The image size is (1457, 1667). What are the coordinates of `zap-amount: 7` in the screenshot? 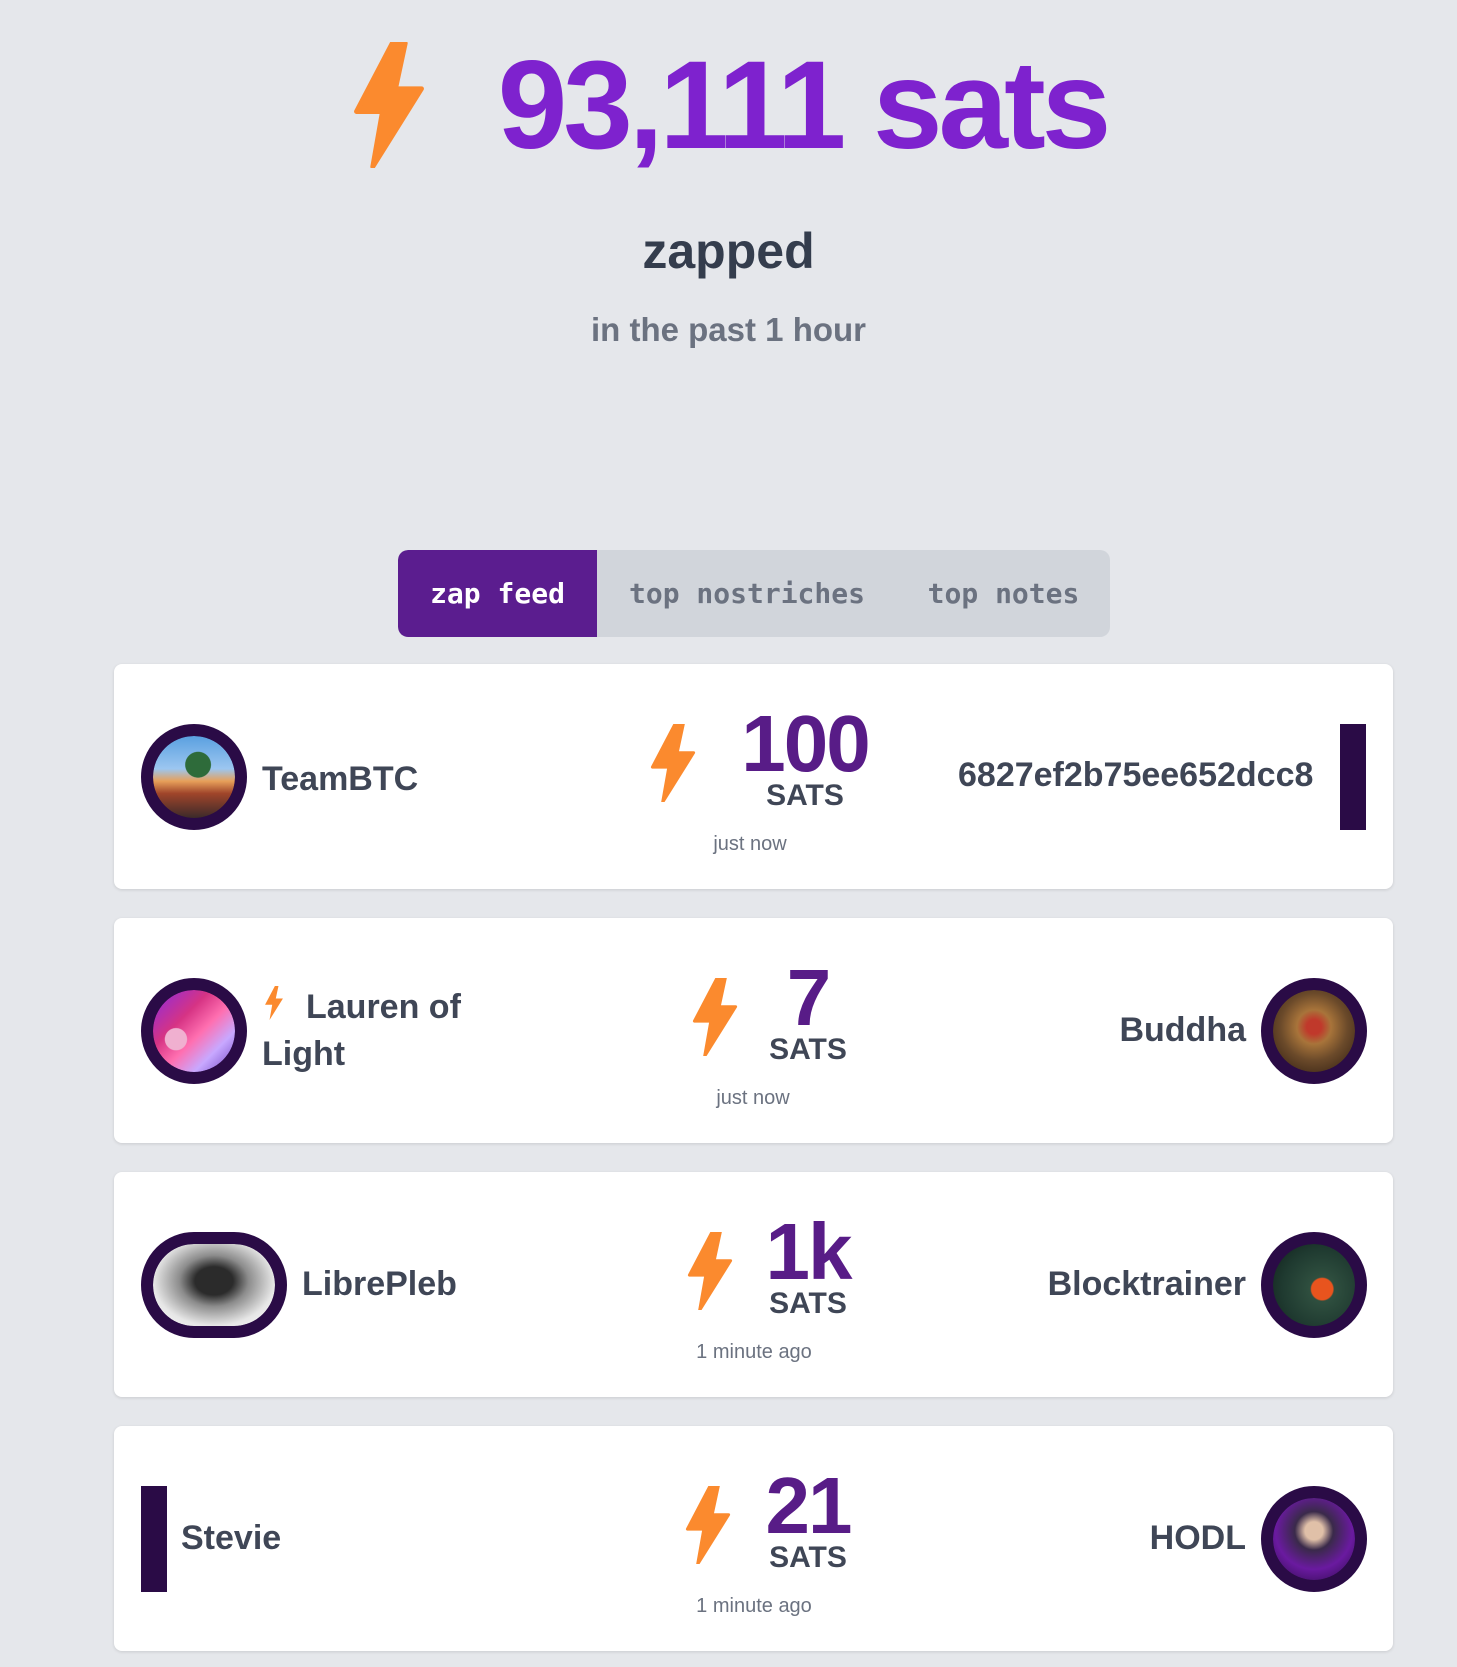 It's located at (809, 997).